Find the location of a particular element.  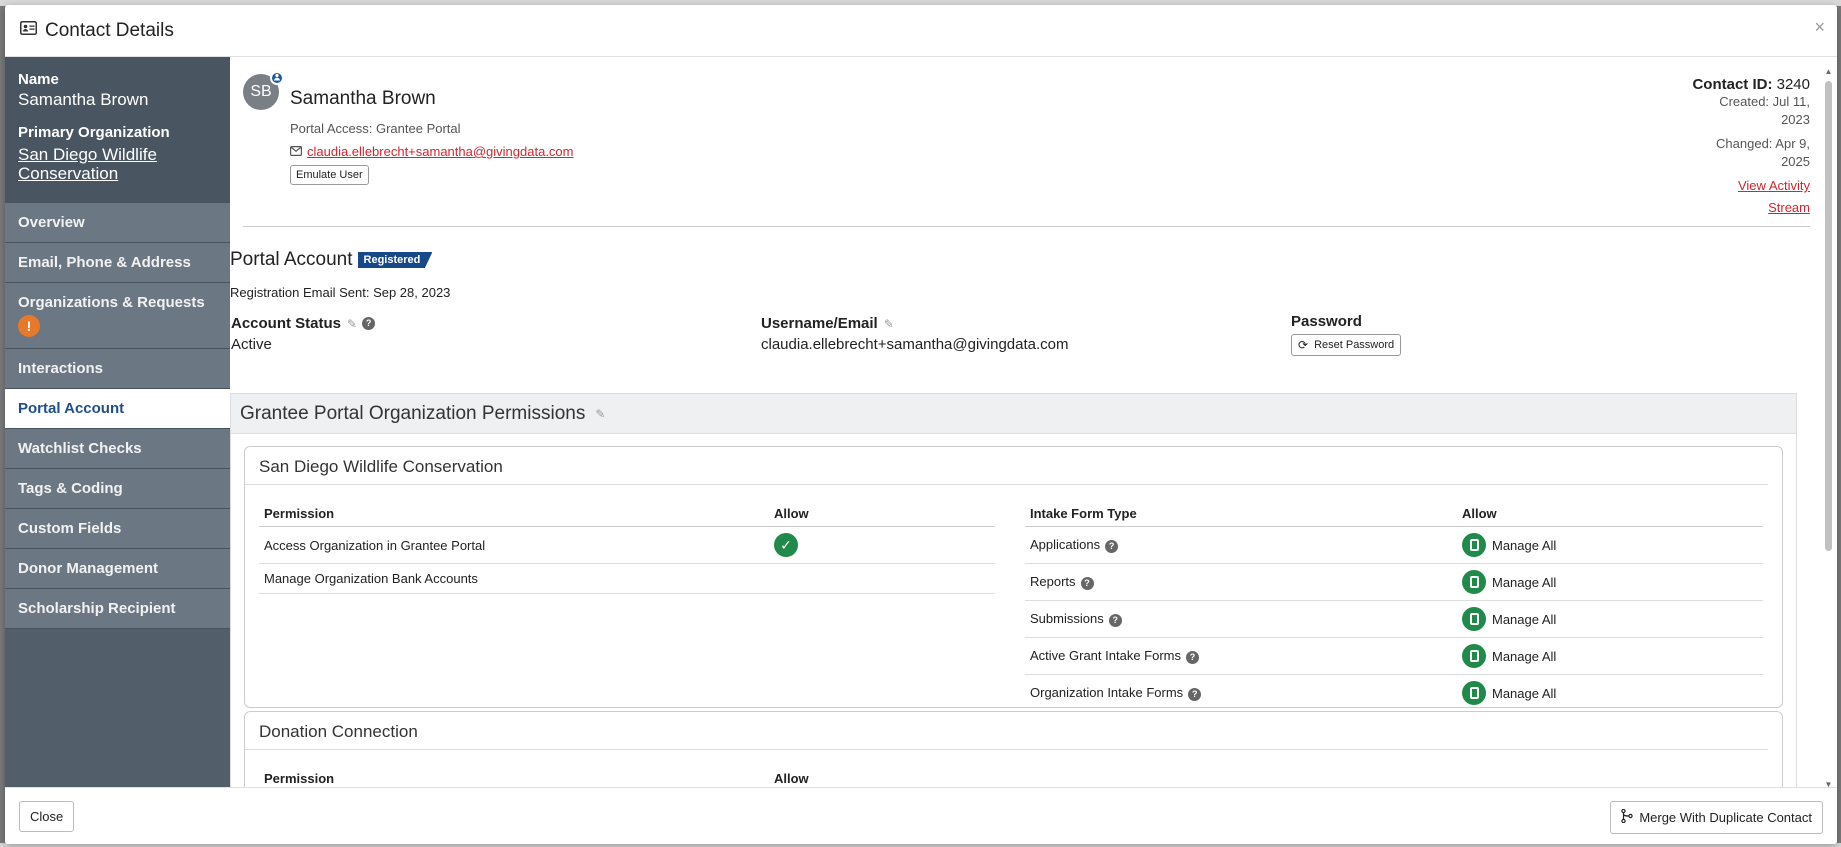

sidebar-item-email-phone-address: Email, Phone & Address is located at coordinates (117, 263).